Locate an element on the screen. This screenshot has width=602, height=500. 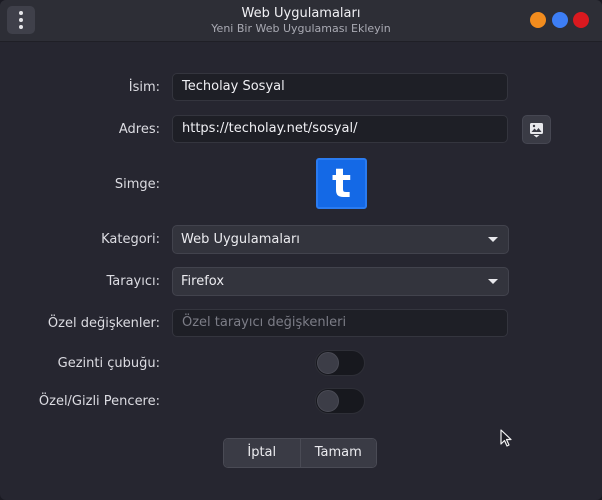
window-title: Web Uygulamaları is located at coordinates (301, 13).